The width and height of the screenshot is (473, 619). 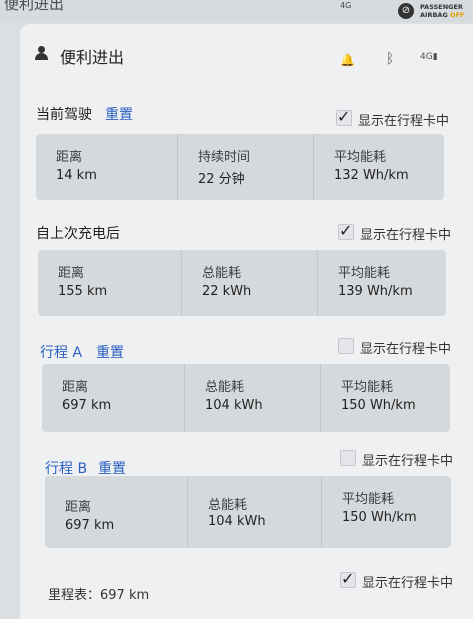 I want to click on stats-card-current-drive: 距离 14 km 持续时间 22 分钟 平均能耗 132 Wh/km, so click(x=240, y=167).